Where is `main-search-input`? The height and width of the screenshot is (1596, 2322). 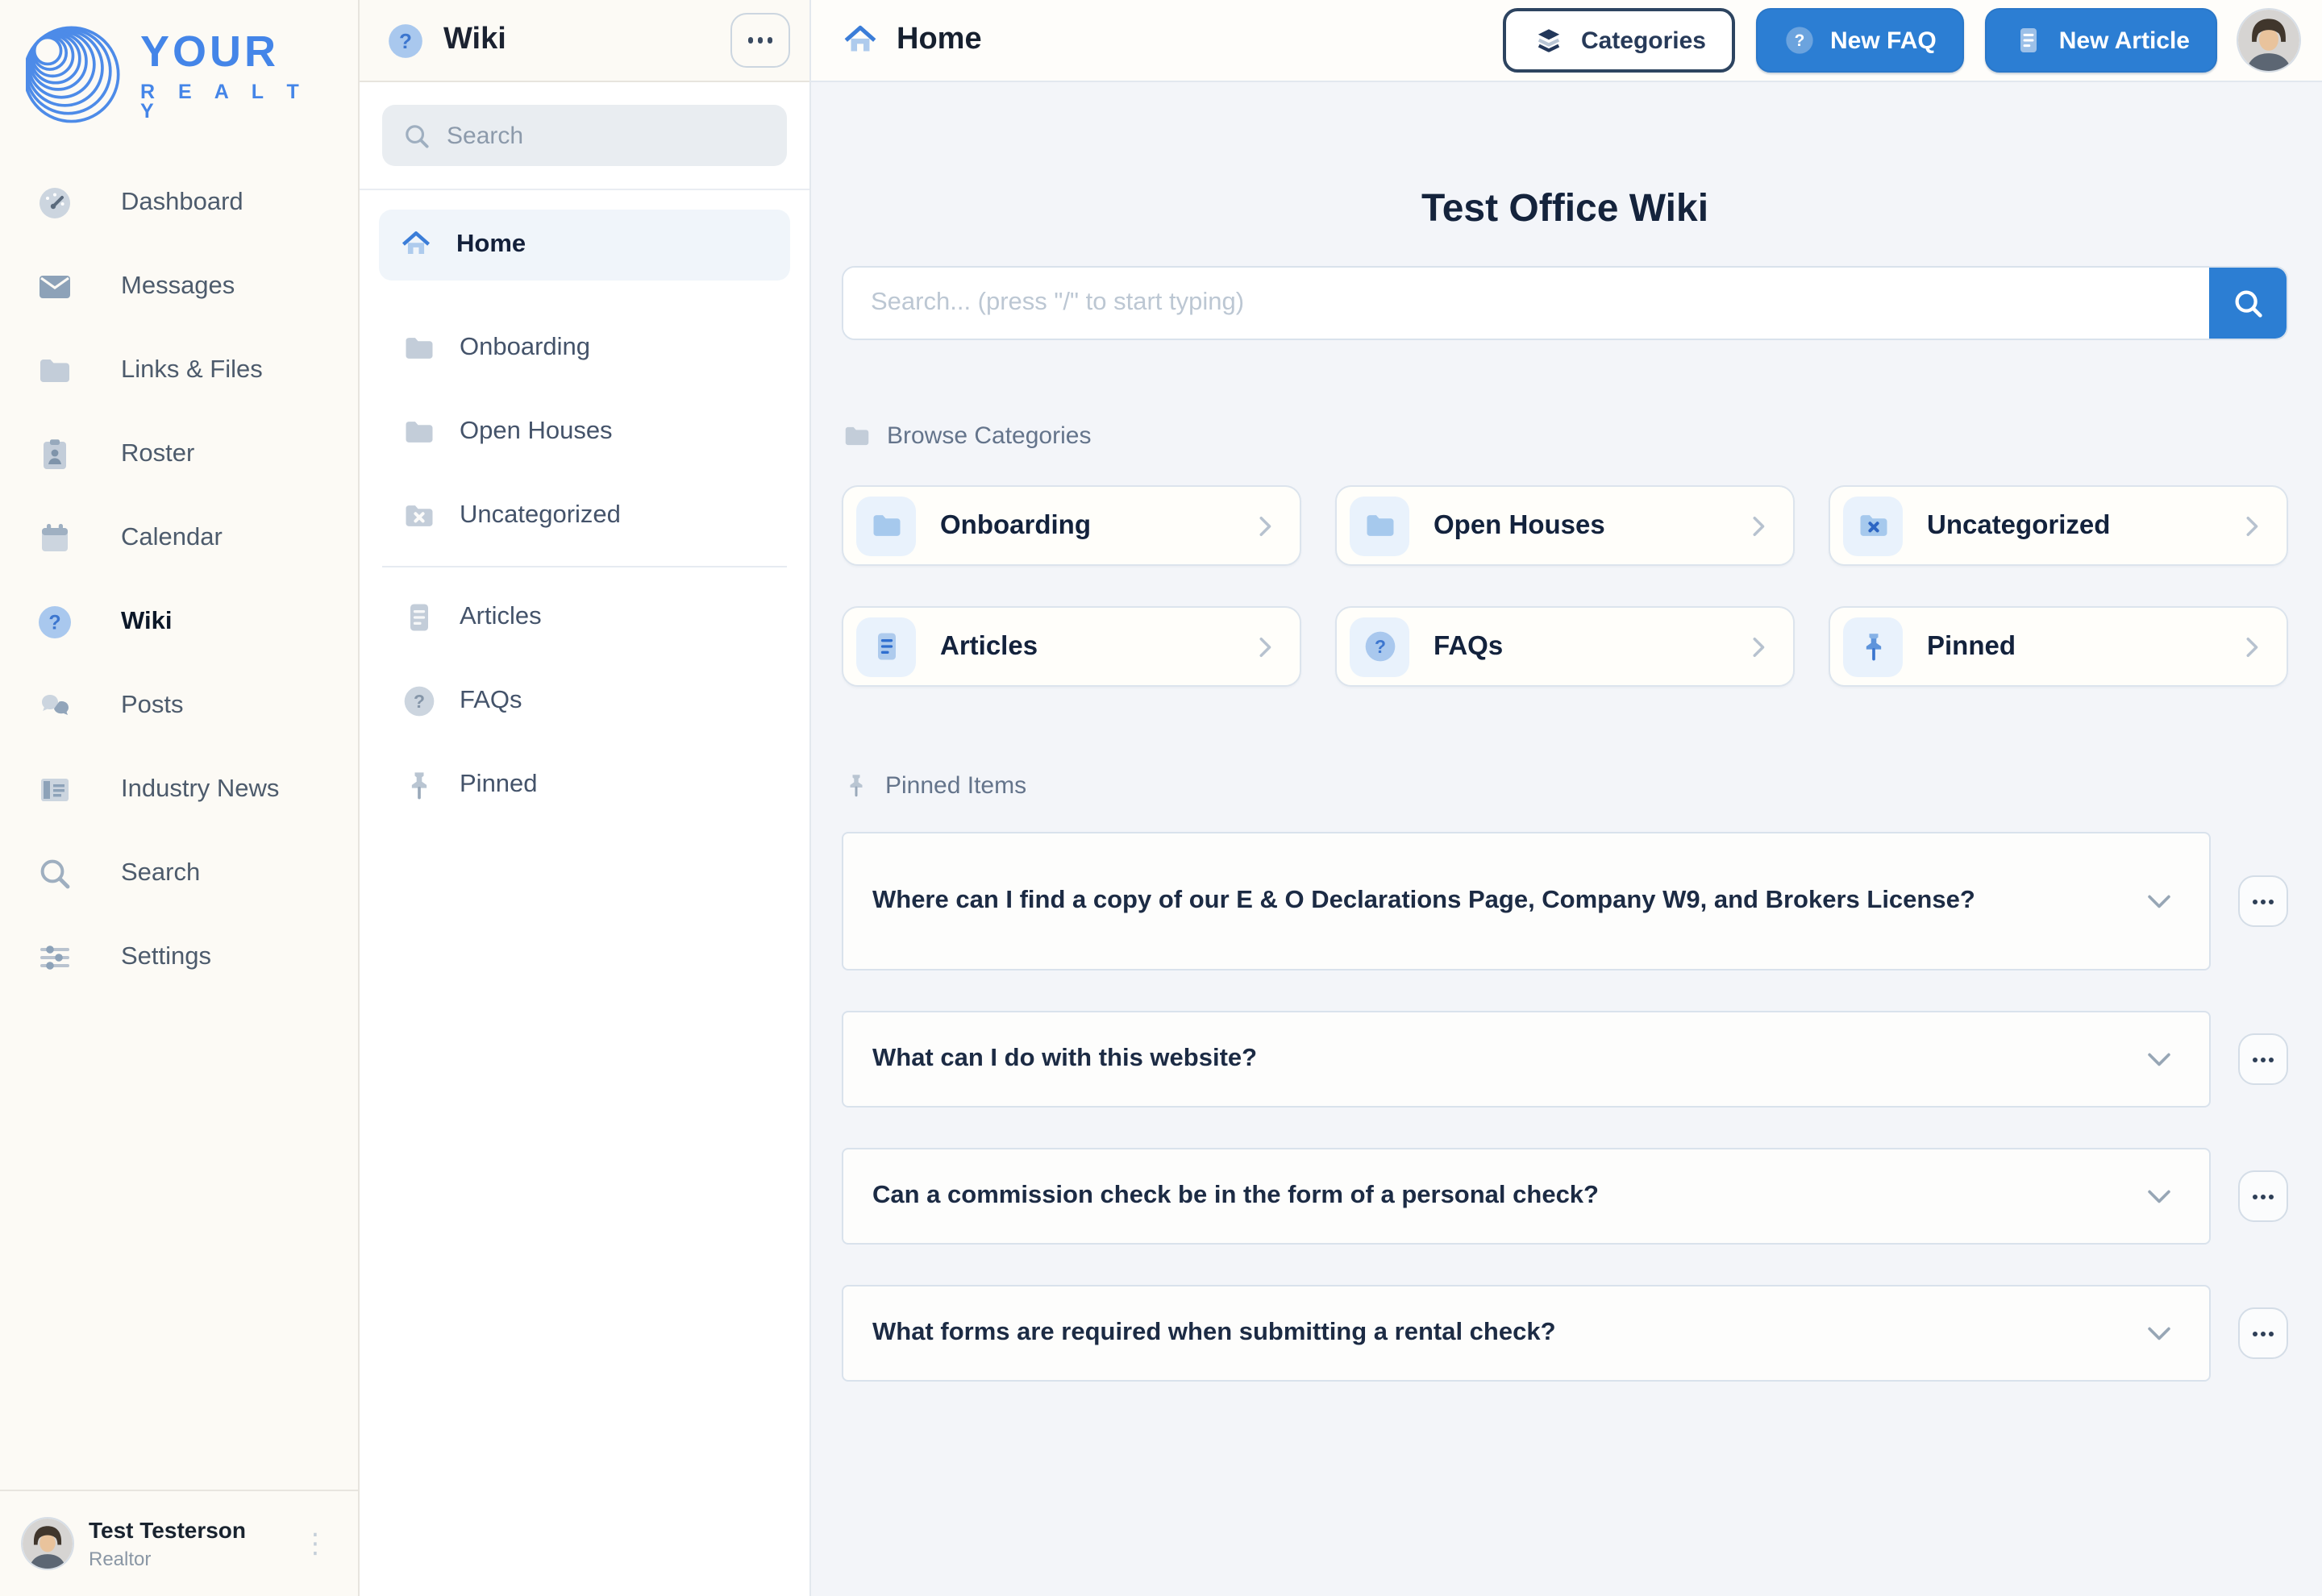
main-search-input is located at coordinates (1526, 303).